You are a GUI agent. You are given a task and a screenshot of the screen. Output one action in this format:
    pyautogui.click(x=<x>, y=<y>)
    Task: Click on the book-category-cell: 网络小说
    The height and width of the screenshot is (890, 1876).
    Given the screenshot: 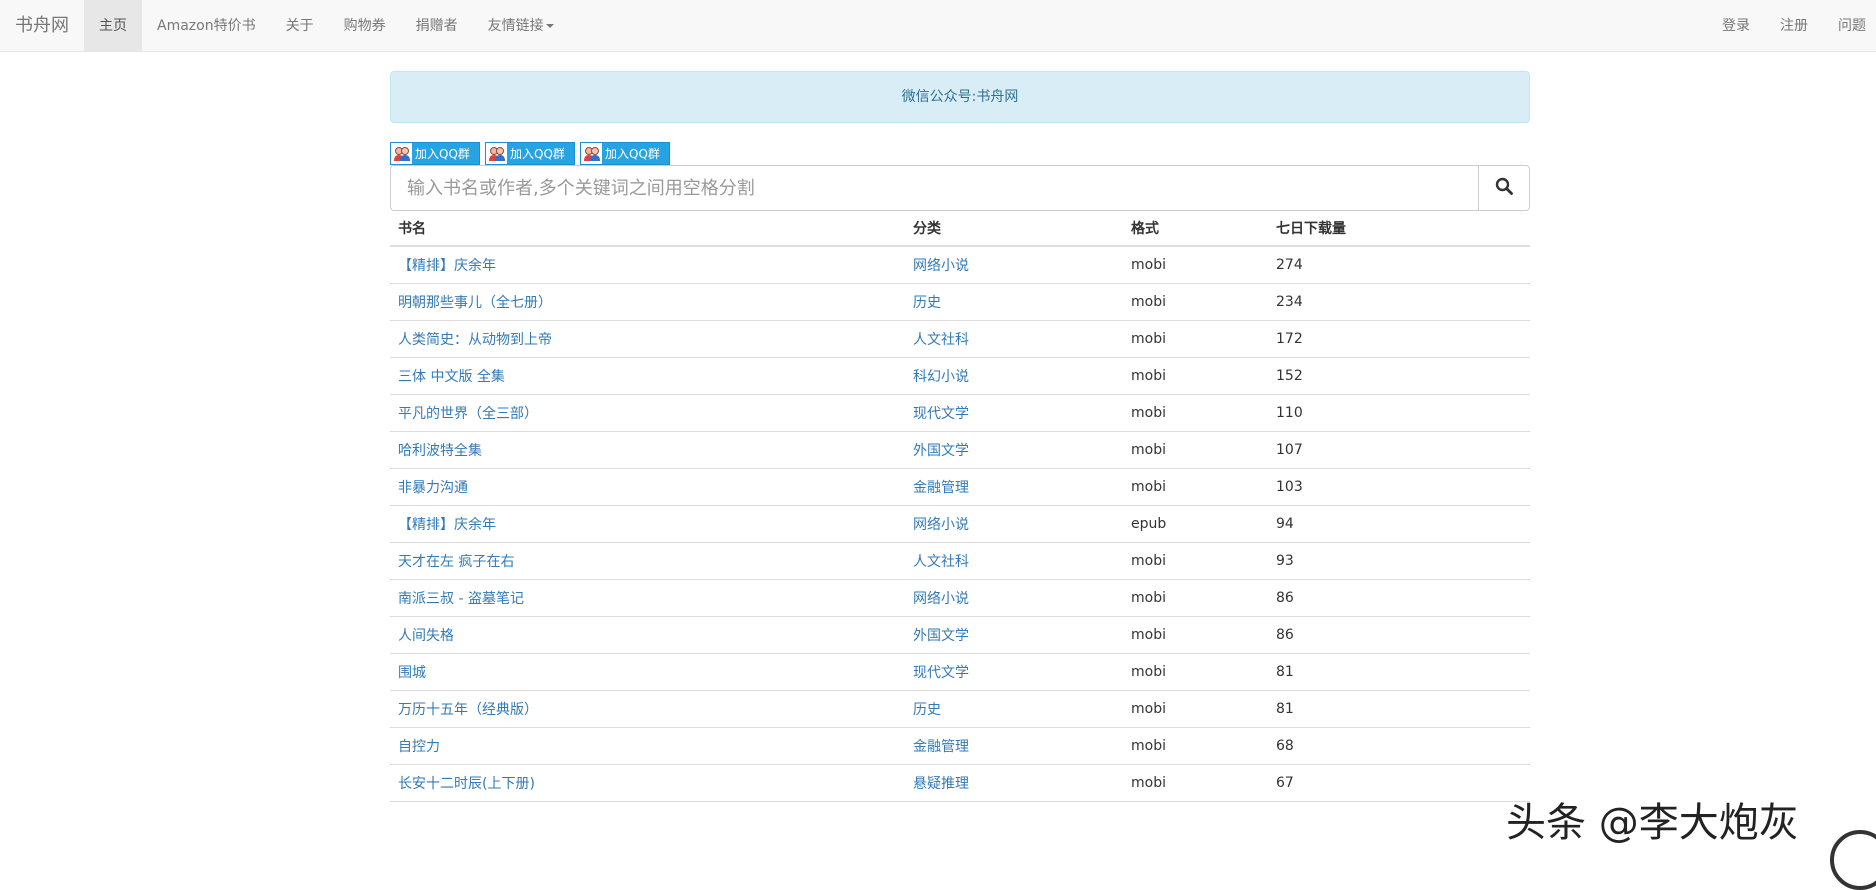 What is the action you would take?
    pyautogui.click(x=1014, y=524)
    